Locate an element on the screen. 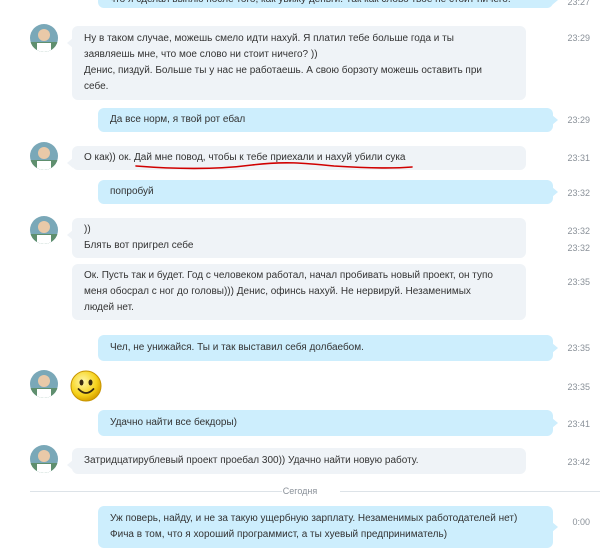 The image size is (600, 554). message-timestamp: 23:42 is located at coordinates (578, 462).